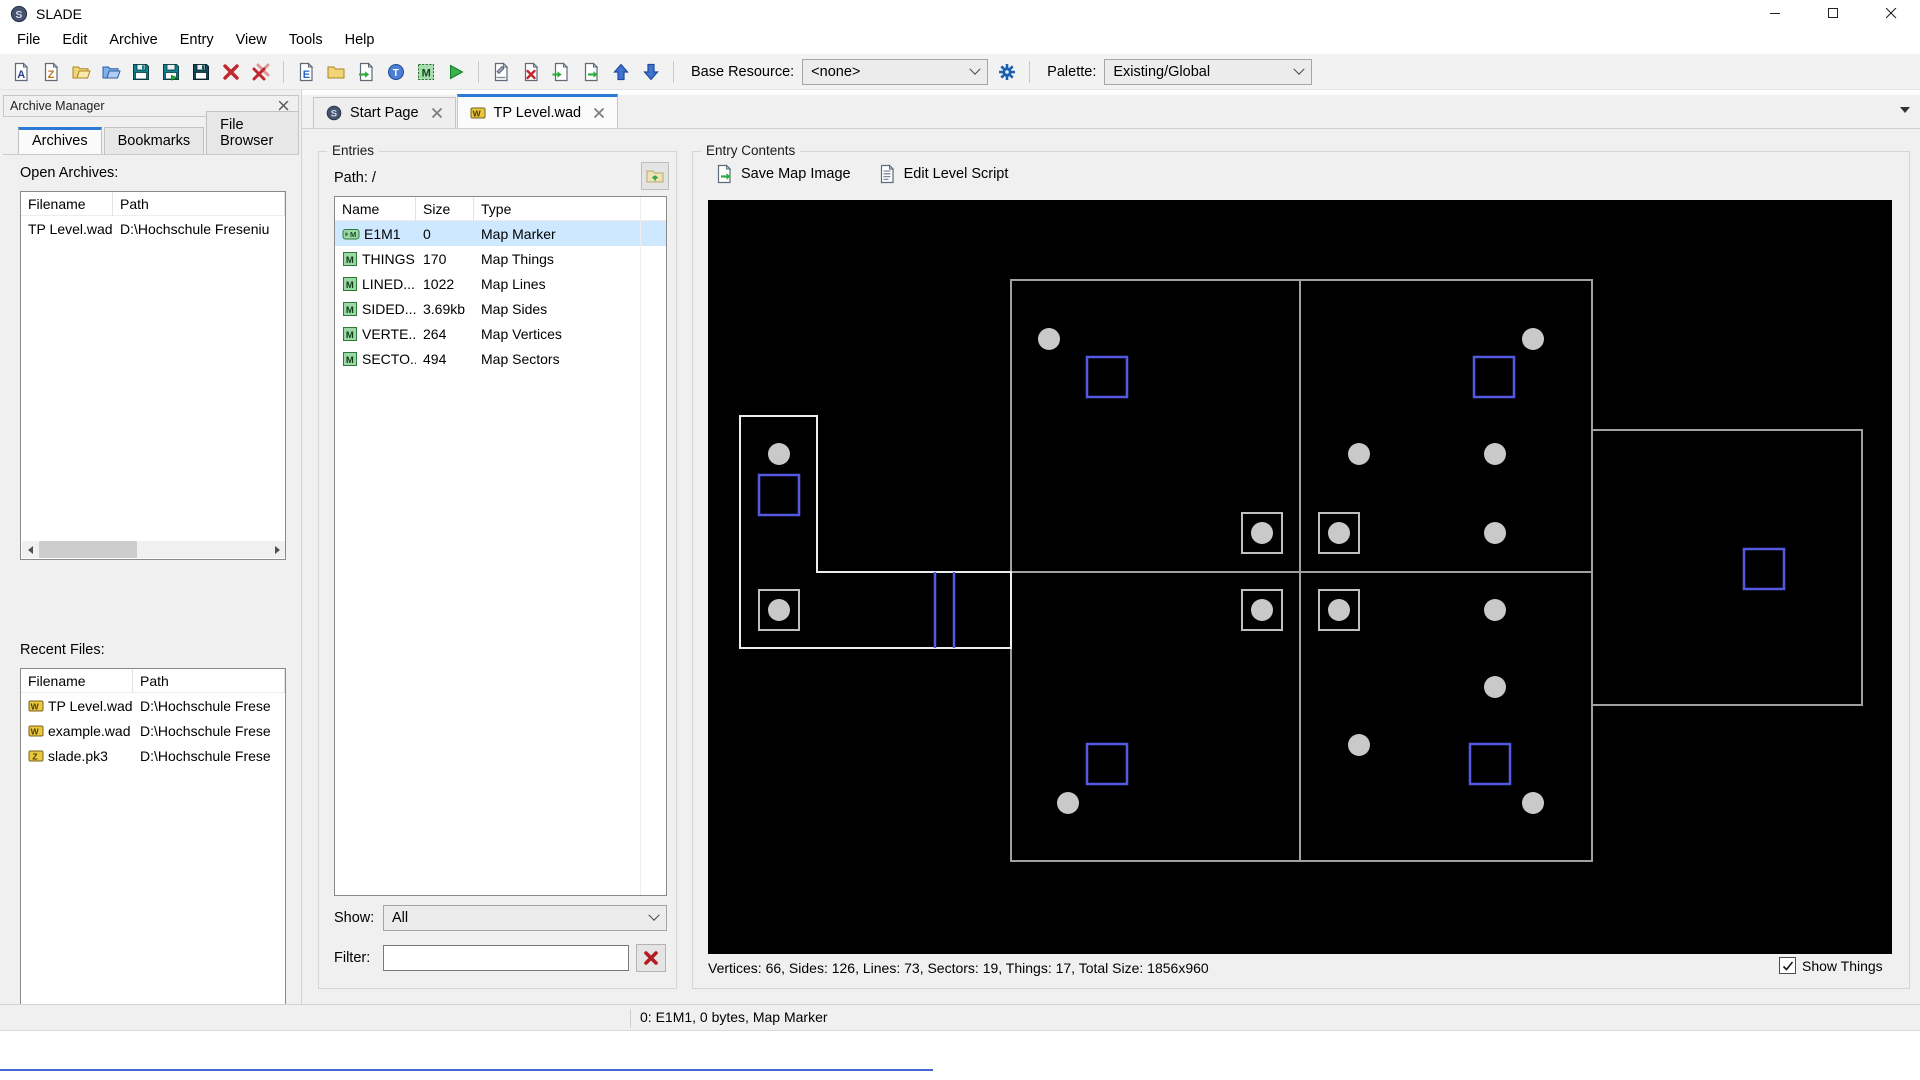 This screenshot has width=1920, height=1080. I want to click on map-editor-button: M, so click(426, 72).